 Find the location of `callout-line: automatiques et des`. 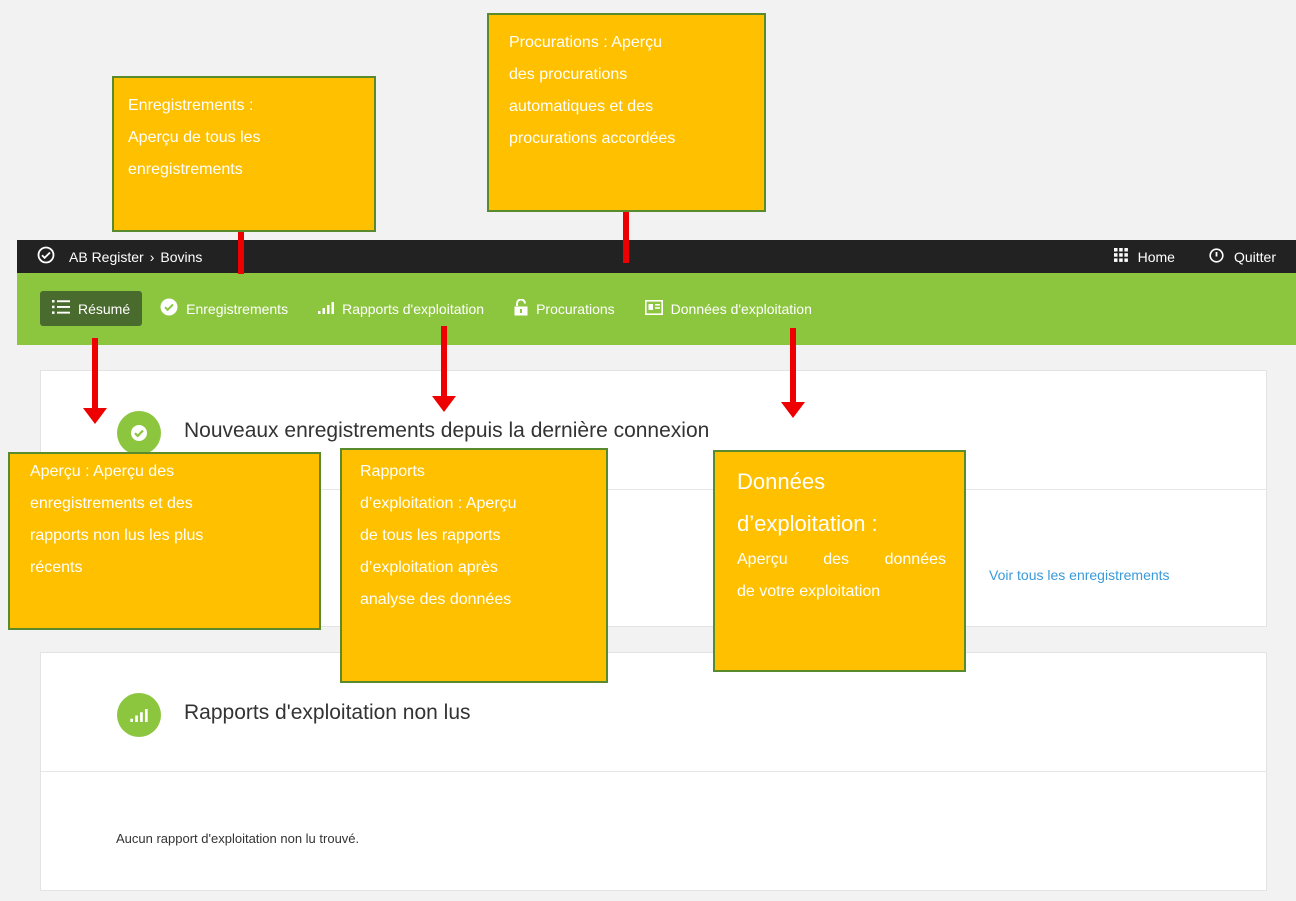

callout-line: automatiques et des is located at coordinates (581, 106).